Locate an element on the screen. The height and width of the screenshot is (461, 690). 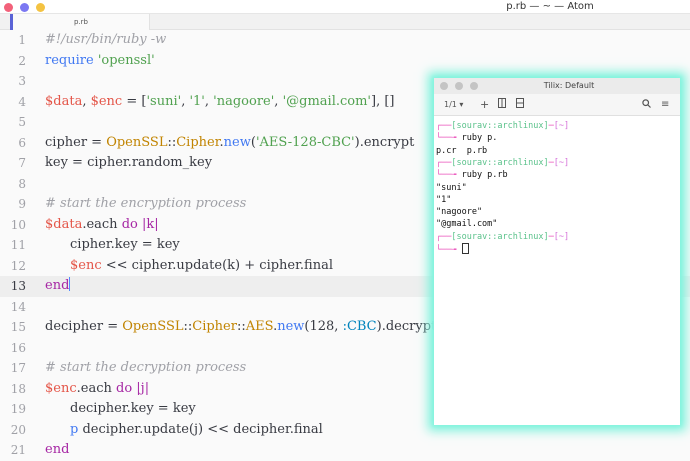
window-title: p.rb — ~ — Atom is located at coordinates (550, 6).